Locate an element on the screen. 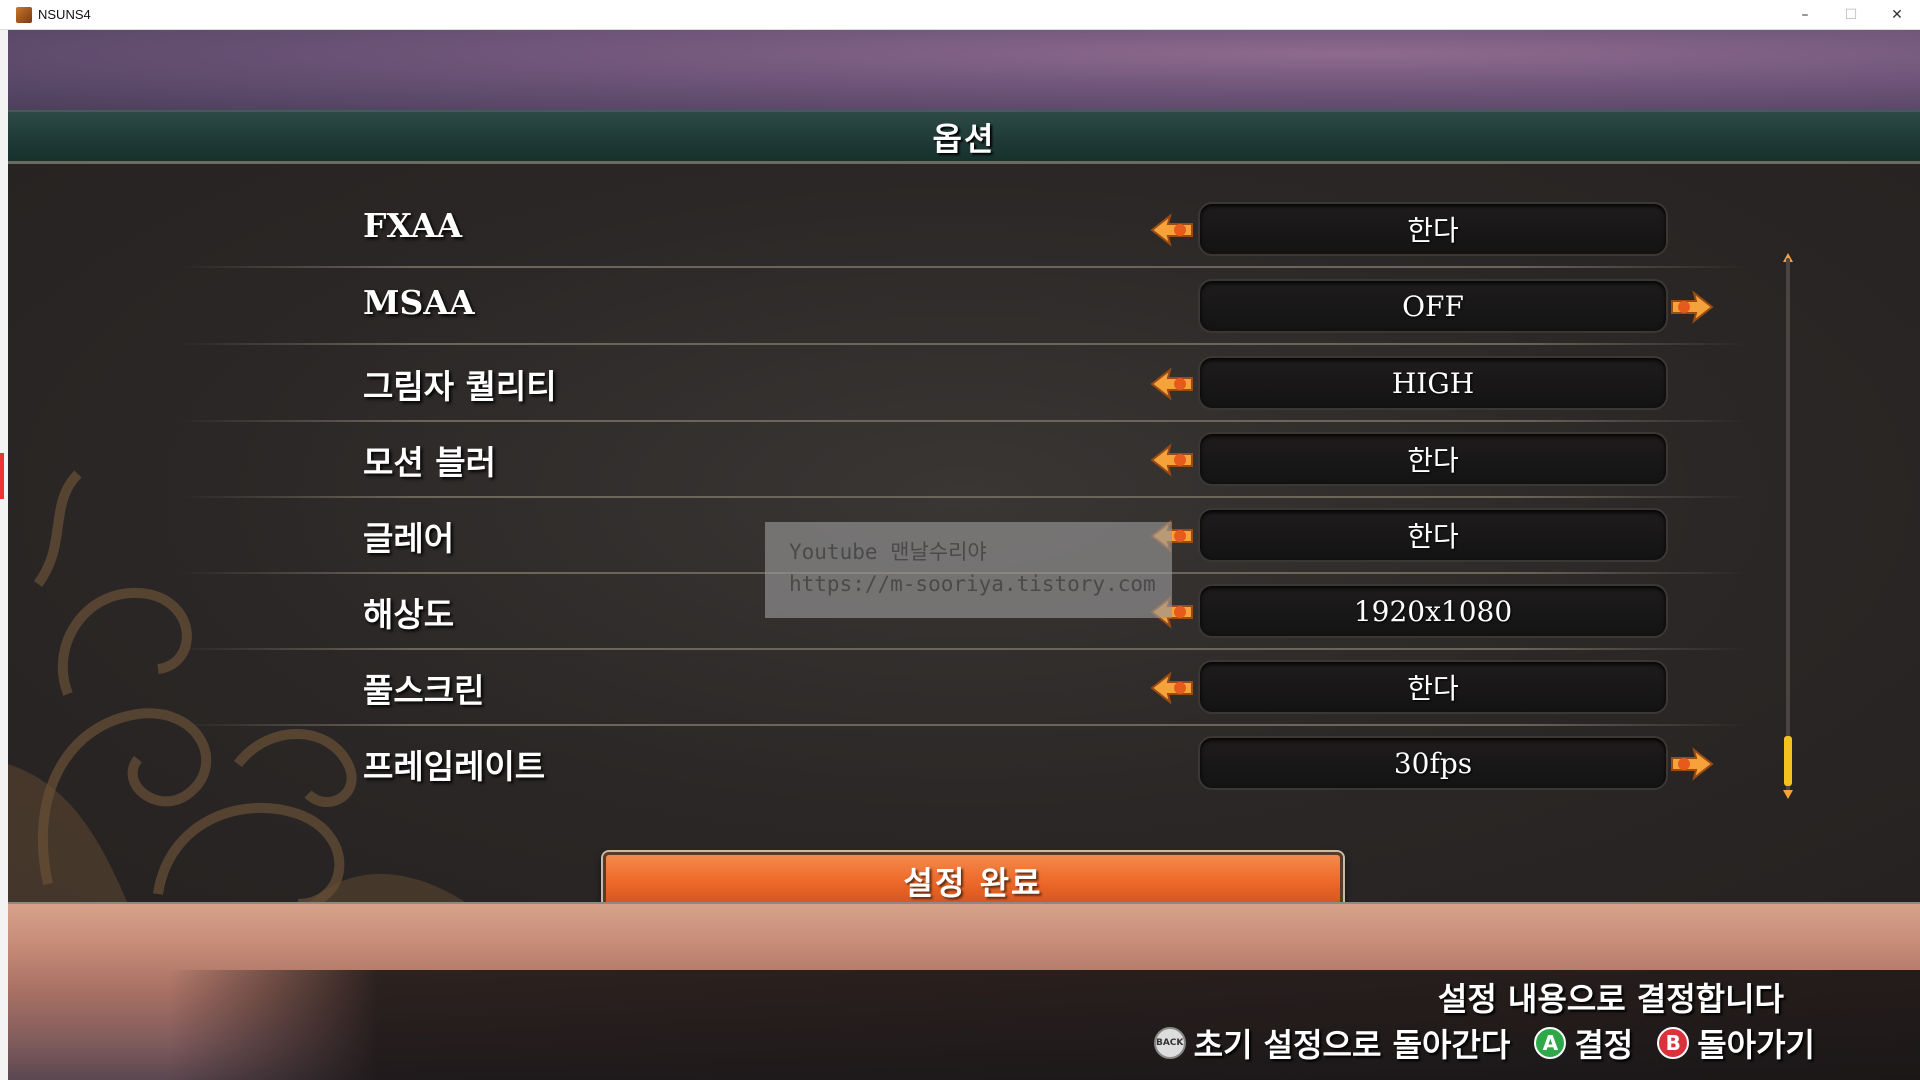 This screenshot has height=1080, width=1920. option-row-msaa: MSAA OFF is located at coordinates (963, 307).